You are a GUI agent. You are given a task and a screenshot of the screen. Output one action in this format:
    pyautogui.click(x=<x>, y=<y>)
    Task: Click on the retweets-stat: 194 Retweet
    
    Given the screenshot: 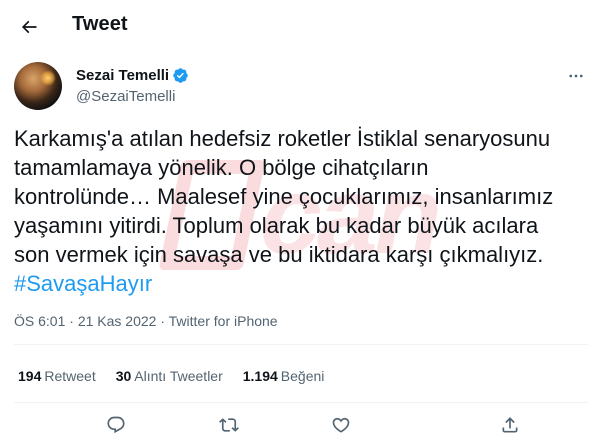 What is the action you would take?
    pyautogui.click(x=57, y=376)
    